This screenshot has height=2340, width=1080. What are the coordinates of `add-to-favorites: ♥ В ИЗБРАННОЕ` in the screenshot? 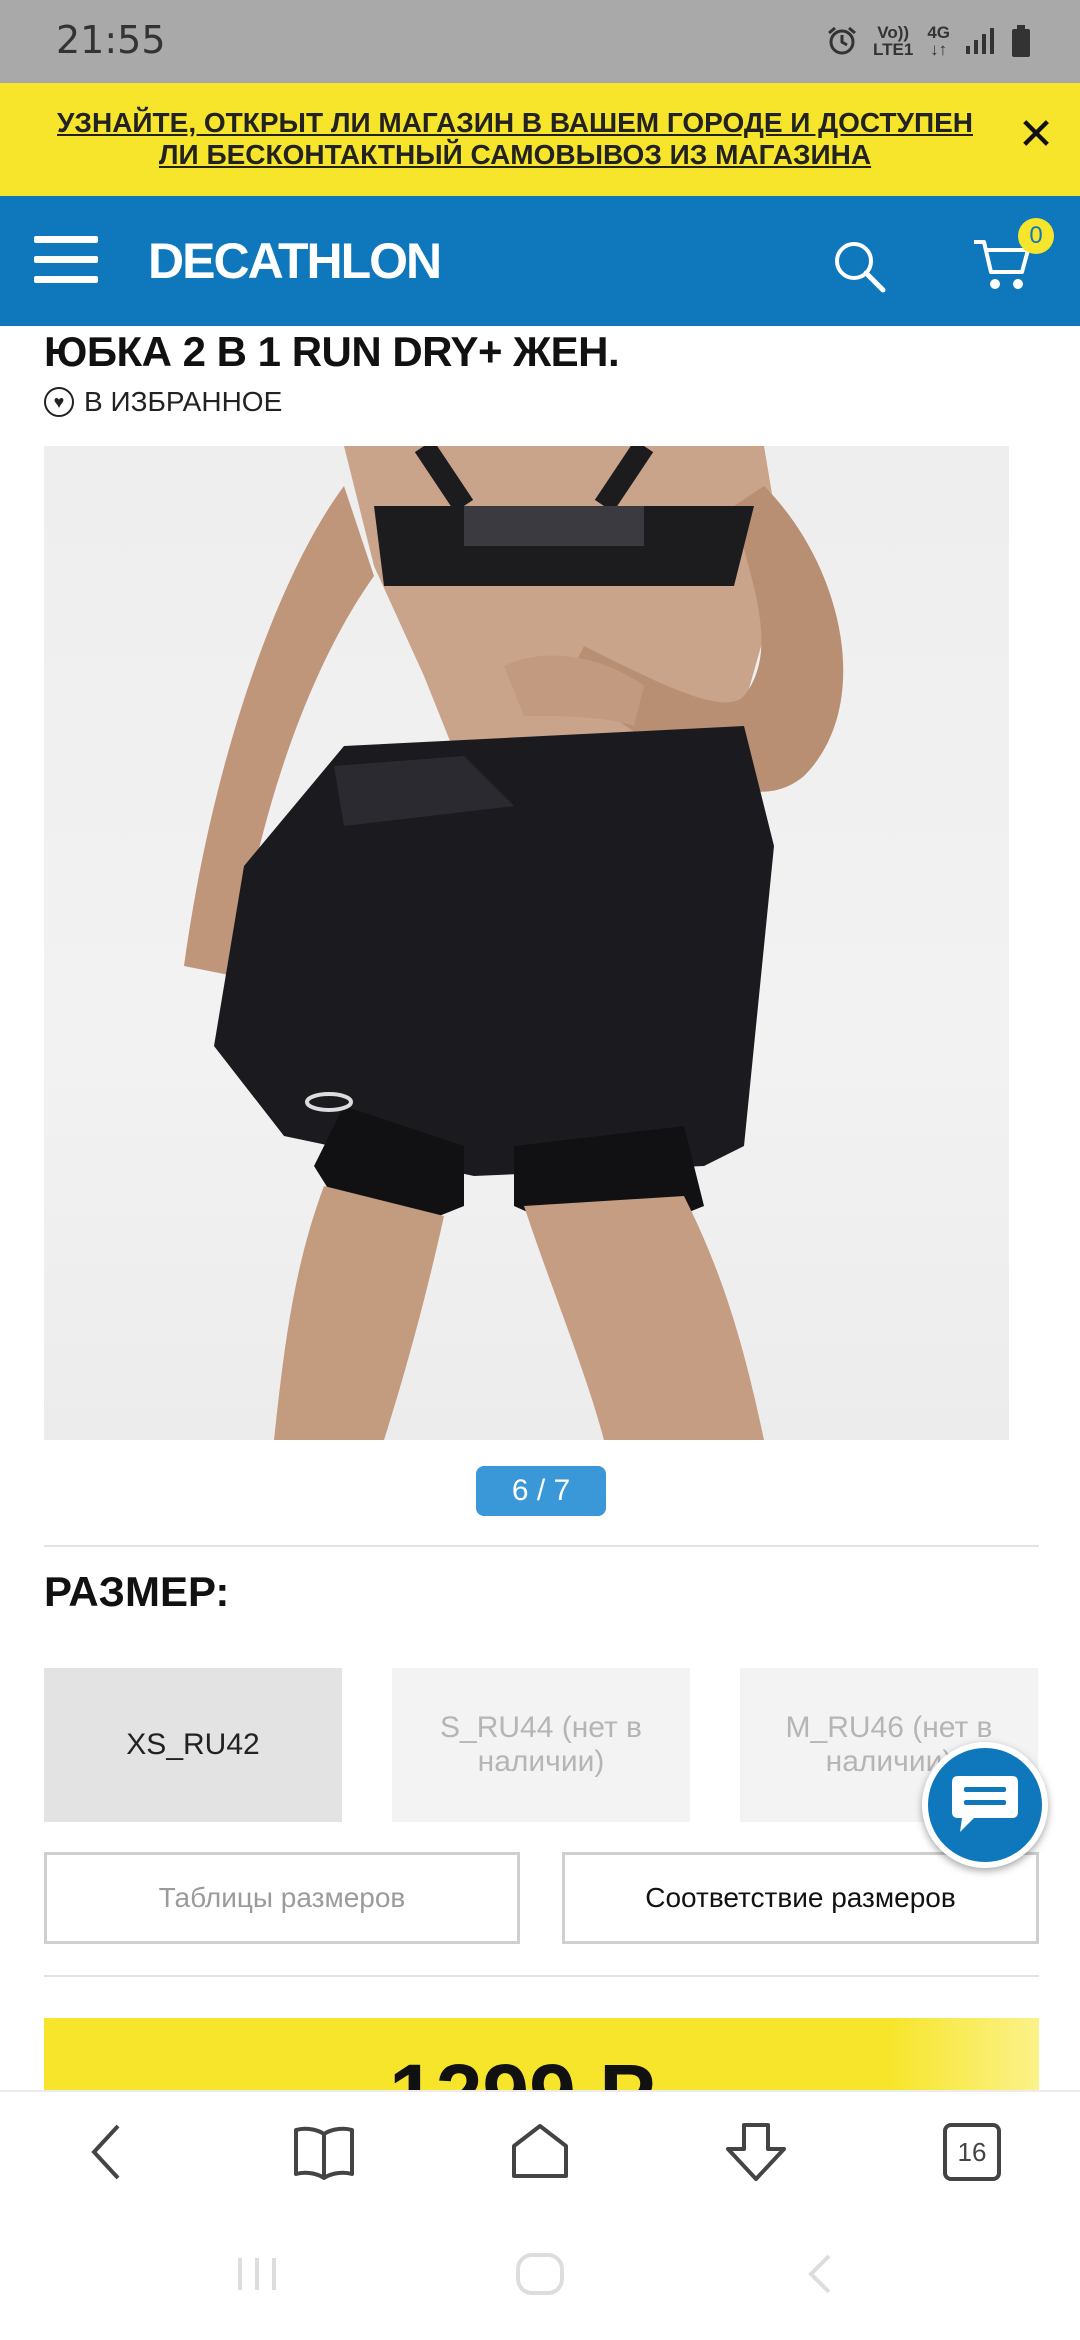 It's located at (163, 402).